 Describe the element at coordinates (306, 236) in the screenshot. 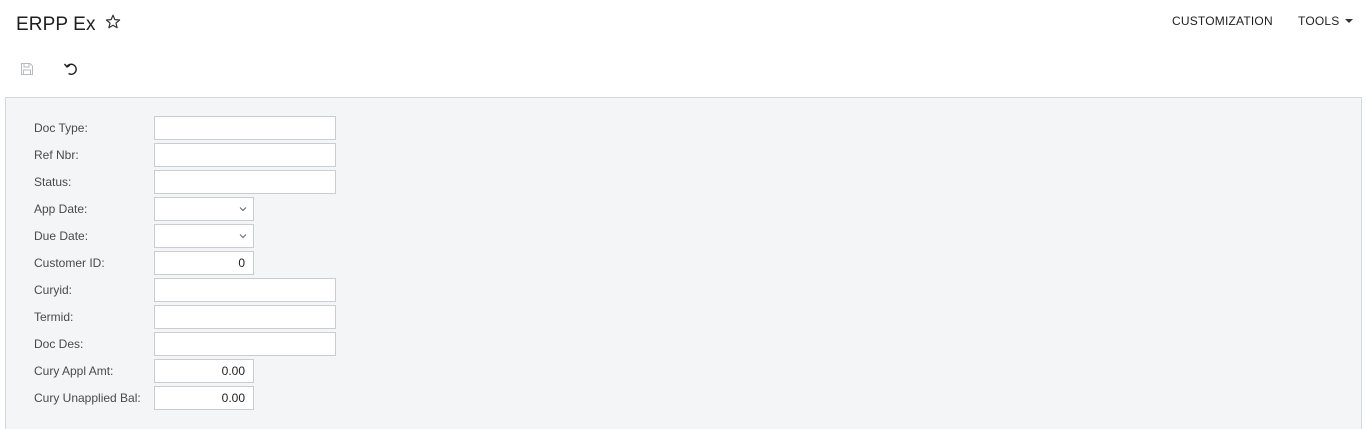

I see `row-due-date: Due Date:` at that location.